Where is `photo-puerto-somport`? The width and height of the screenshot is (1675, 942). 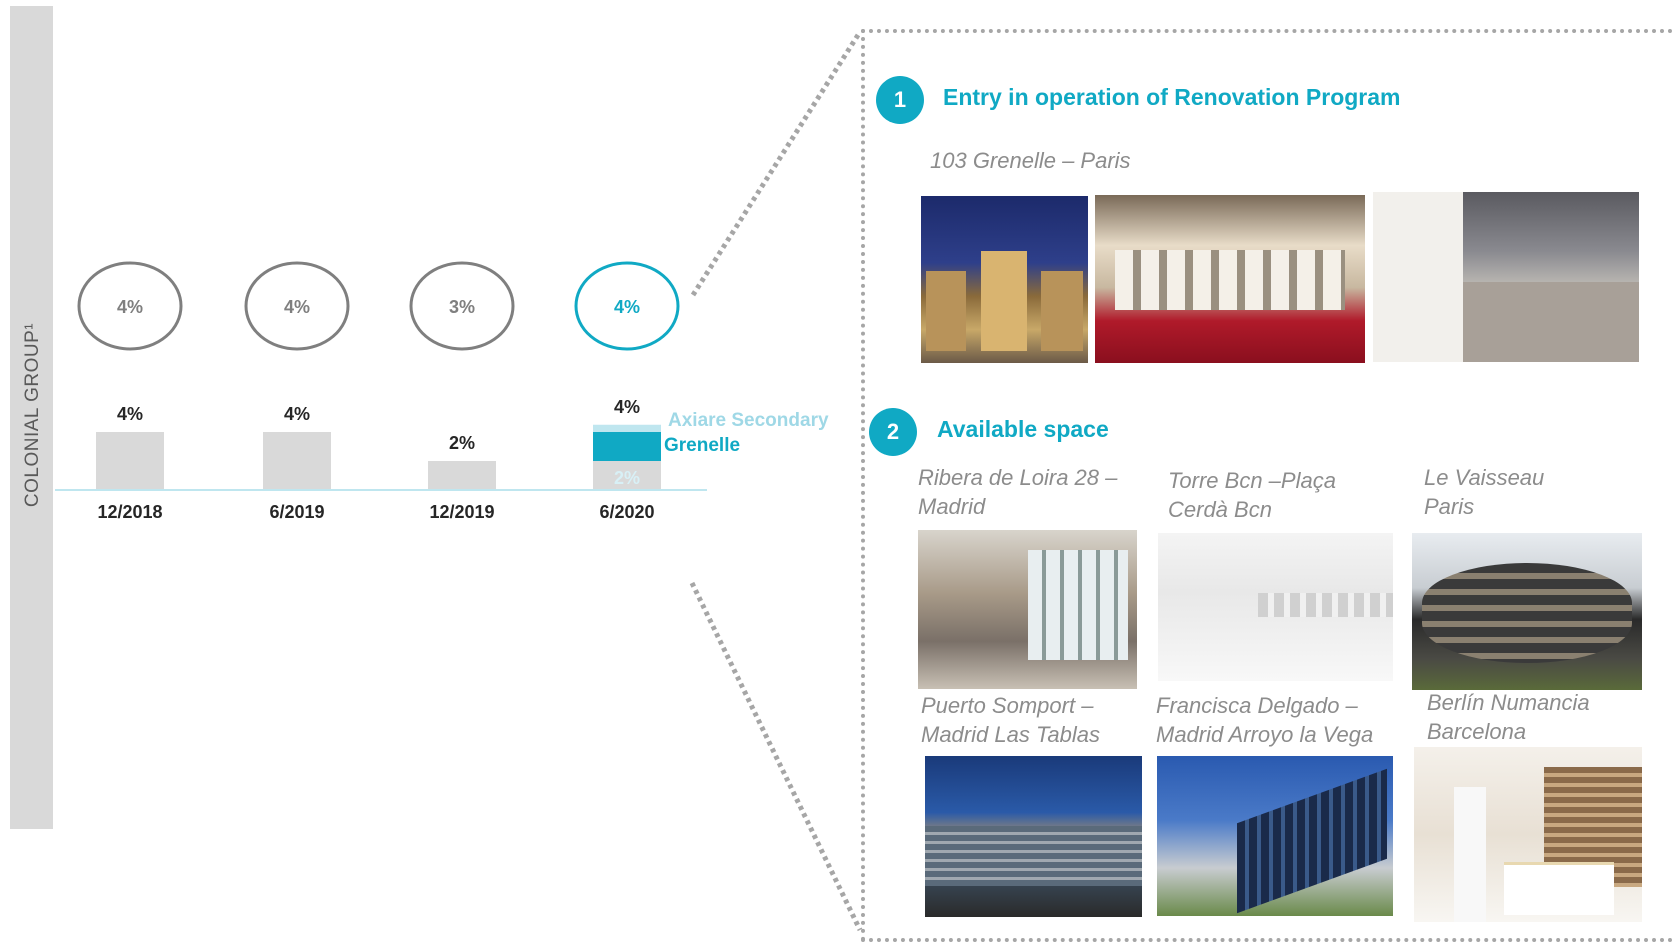 photo-puerto-somport is located at coordinates (1033, 836).